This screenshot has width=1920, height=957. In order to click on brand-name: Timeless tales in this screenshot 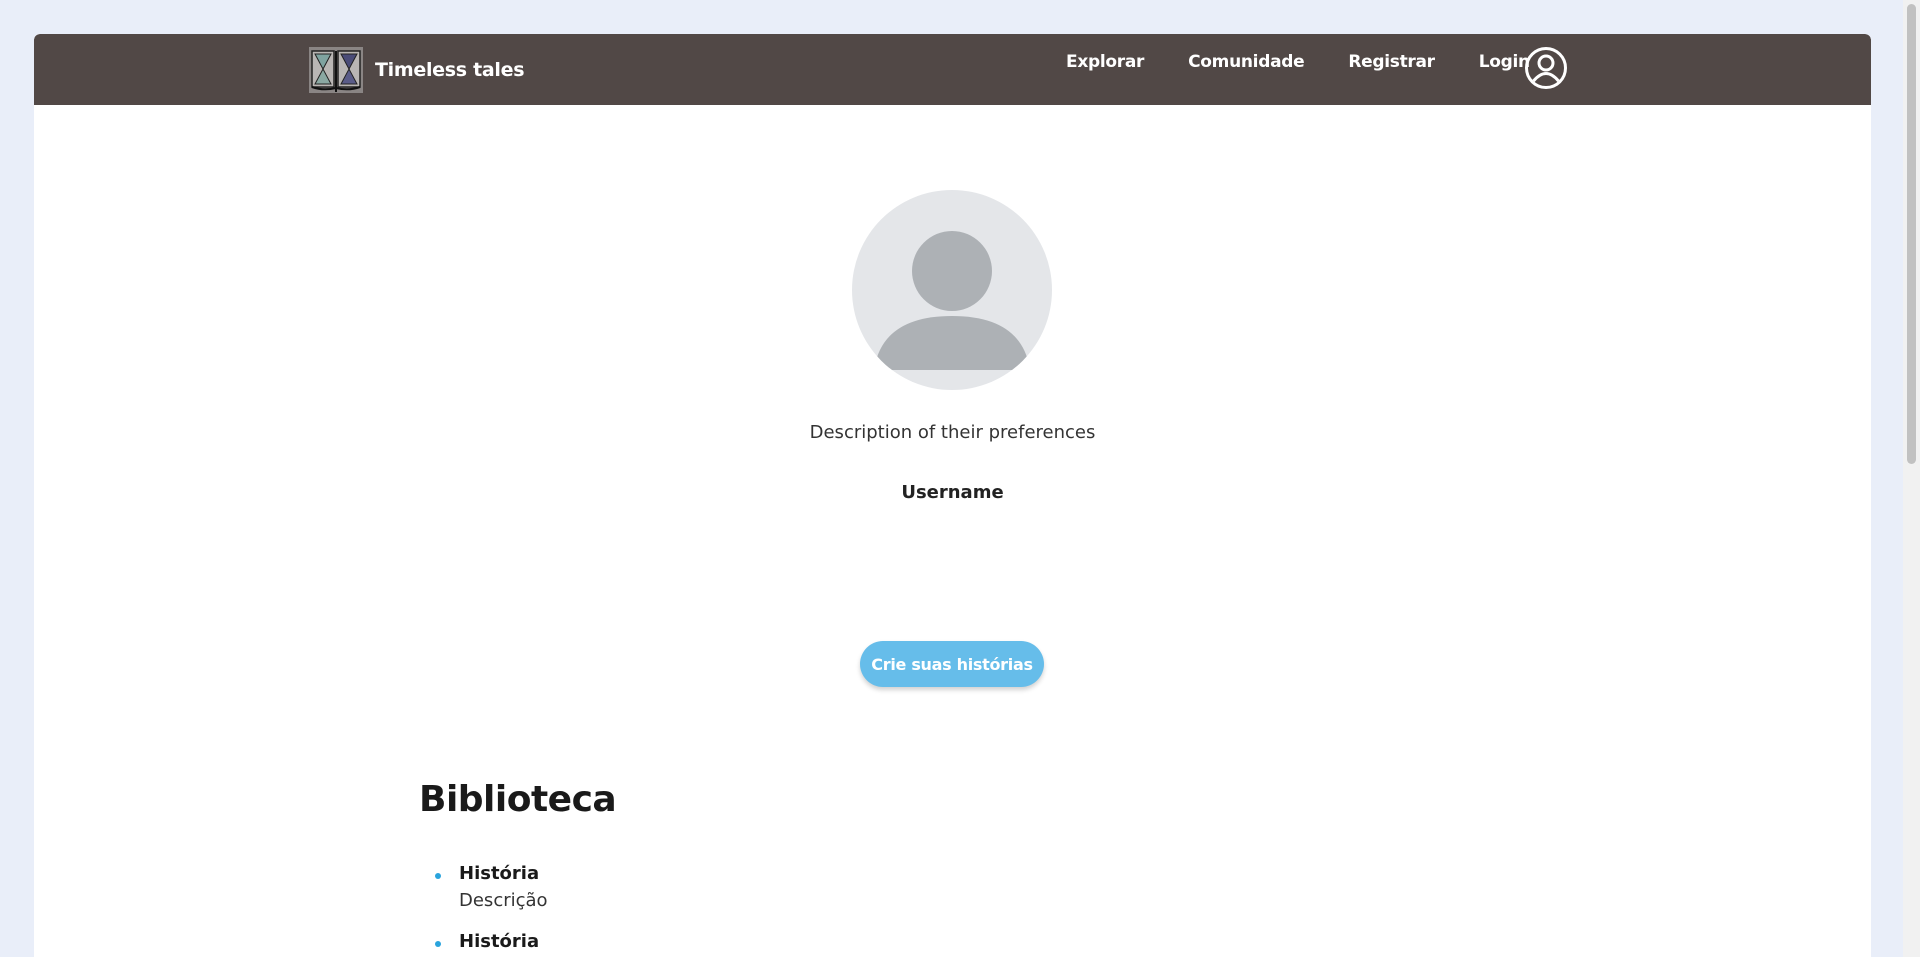, I will do `click(450, 70)`.